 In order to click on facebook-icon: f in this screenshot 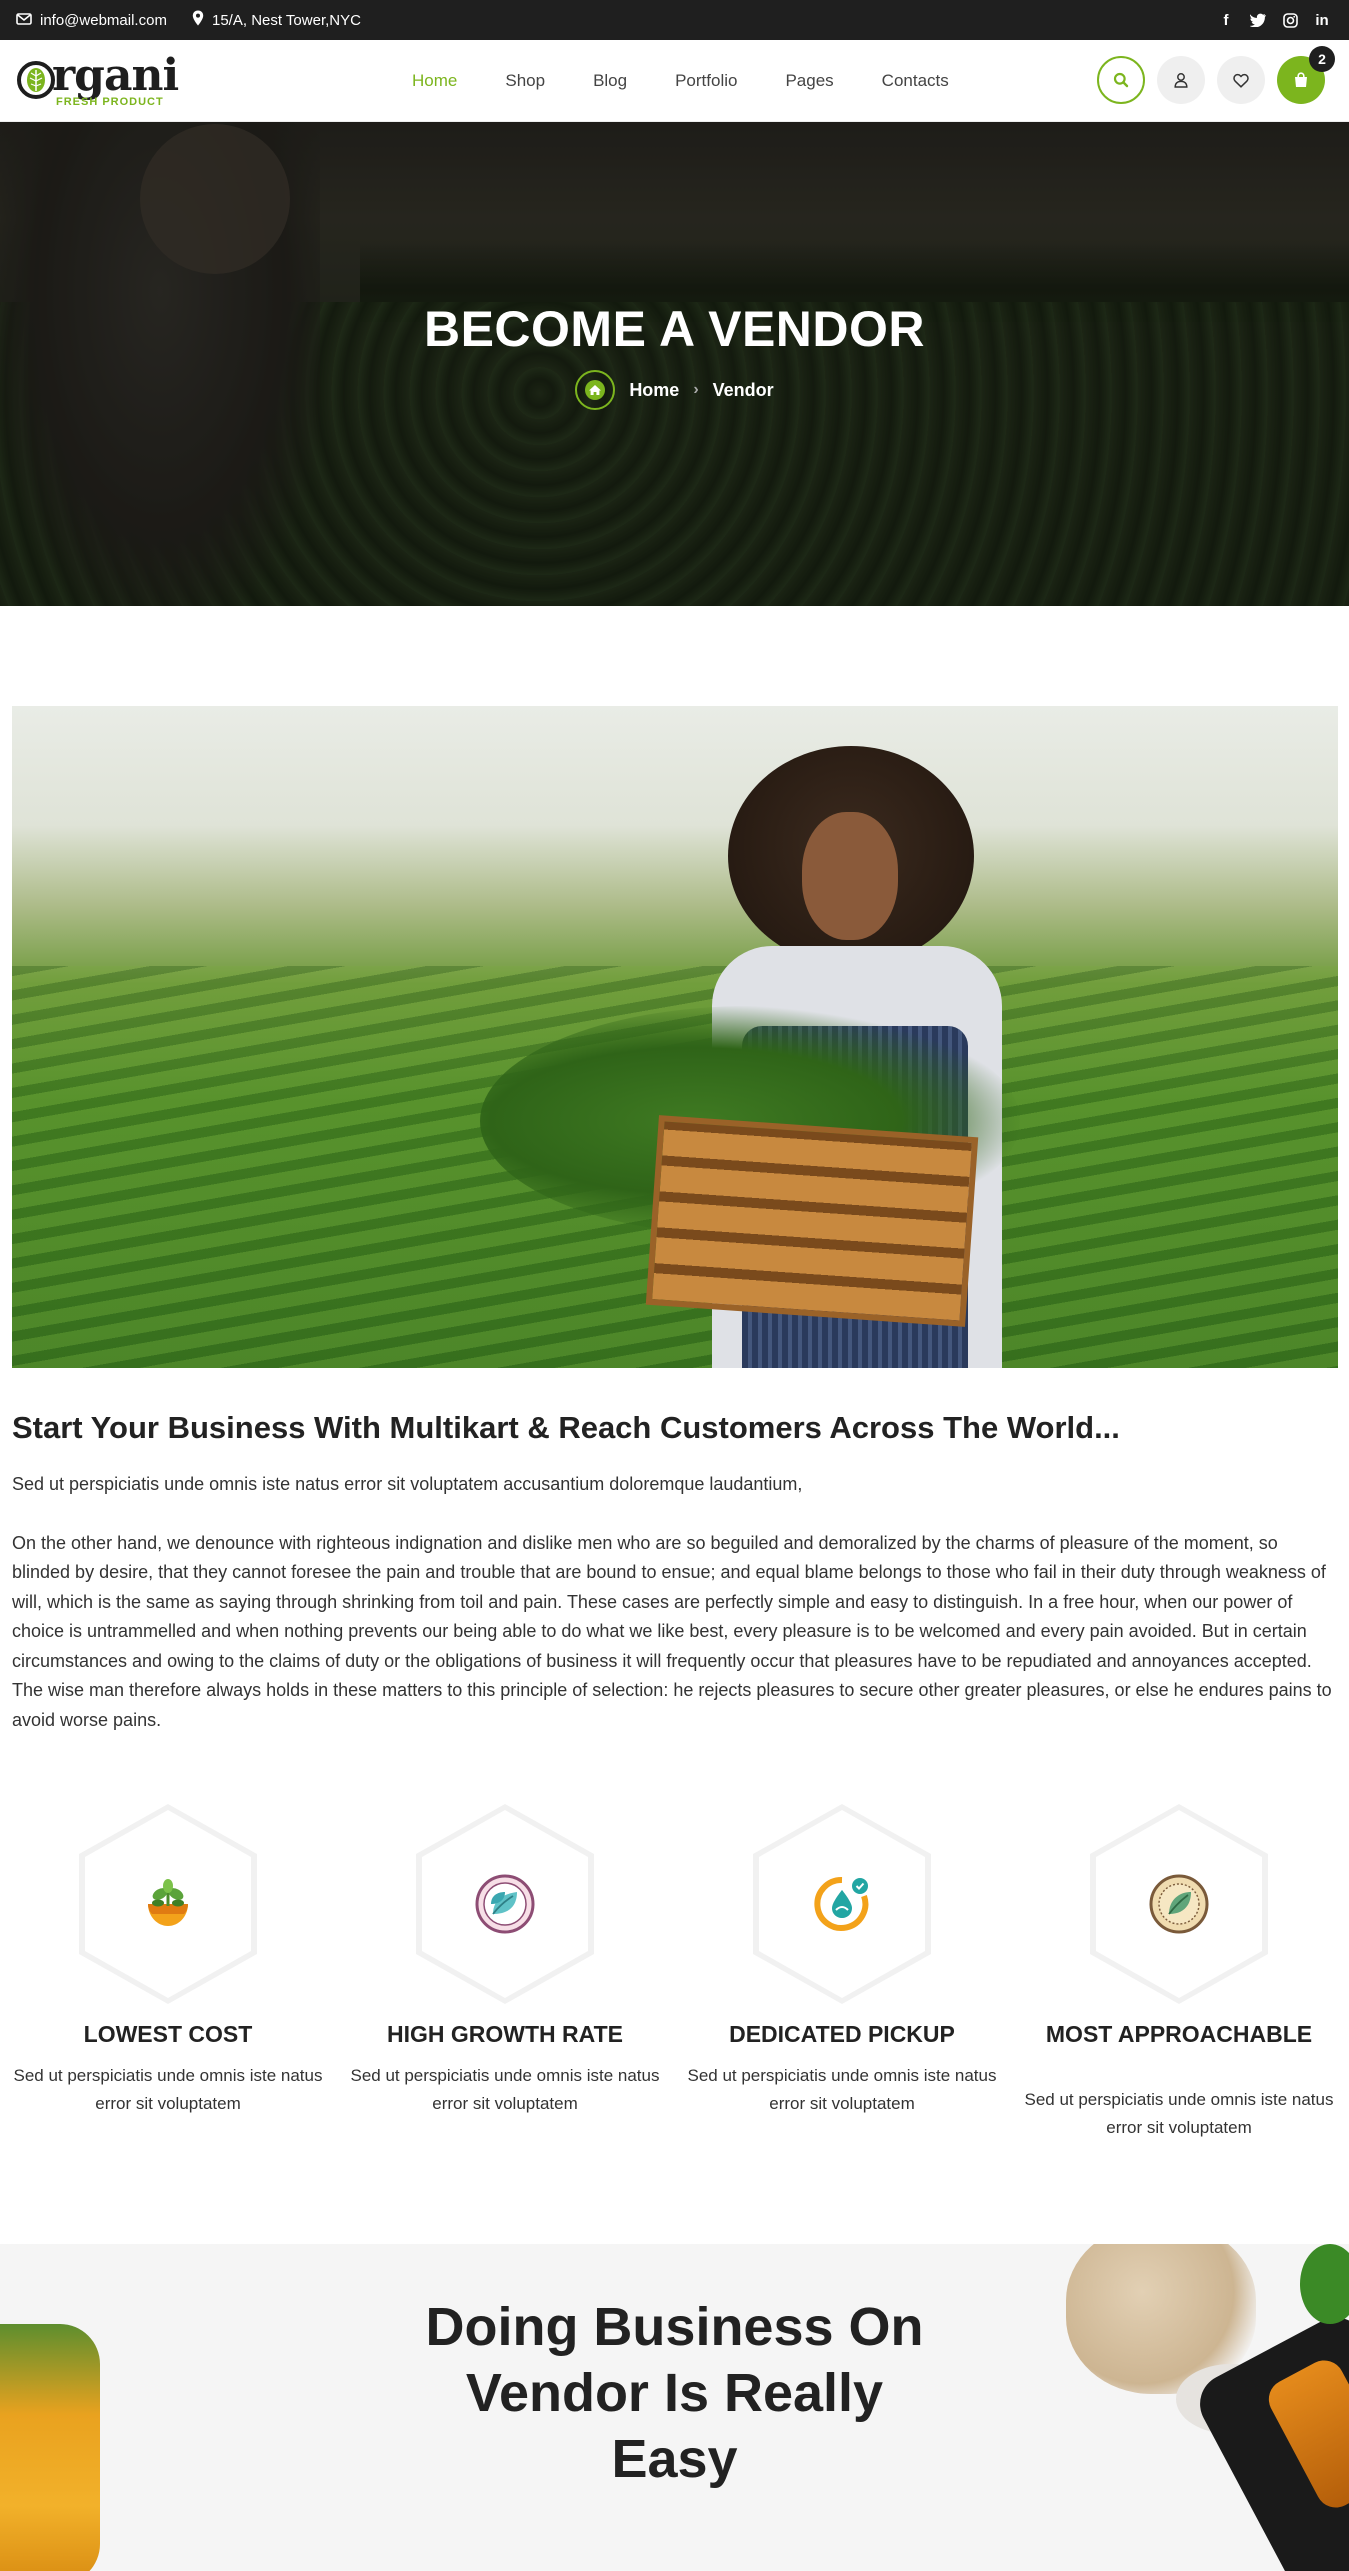, I will do `click(1226, 20)`.